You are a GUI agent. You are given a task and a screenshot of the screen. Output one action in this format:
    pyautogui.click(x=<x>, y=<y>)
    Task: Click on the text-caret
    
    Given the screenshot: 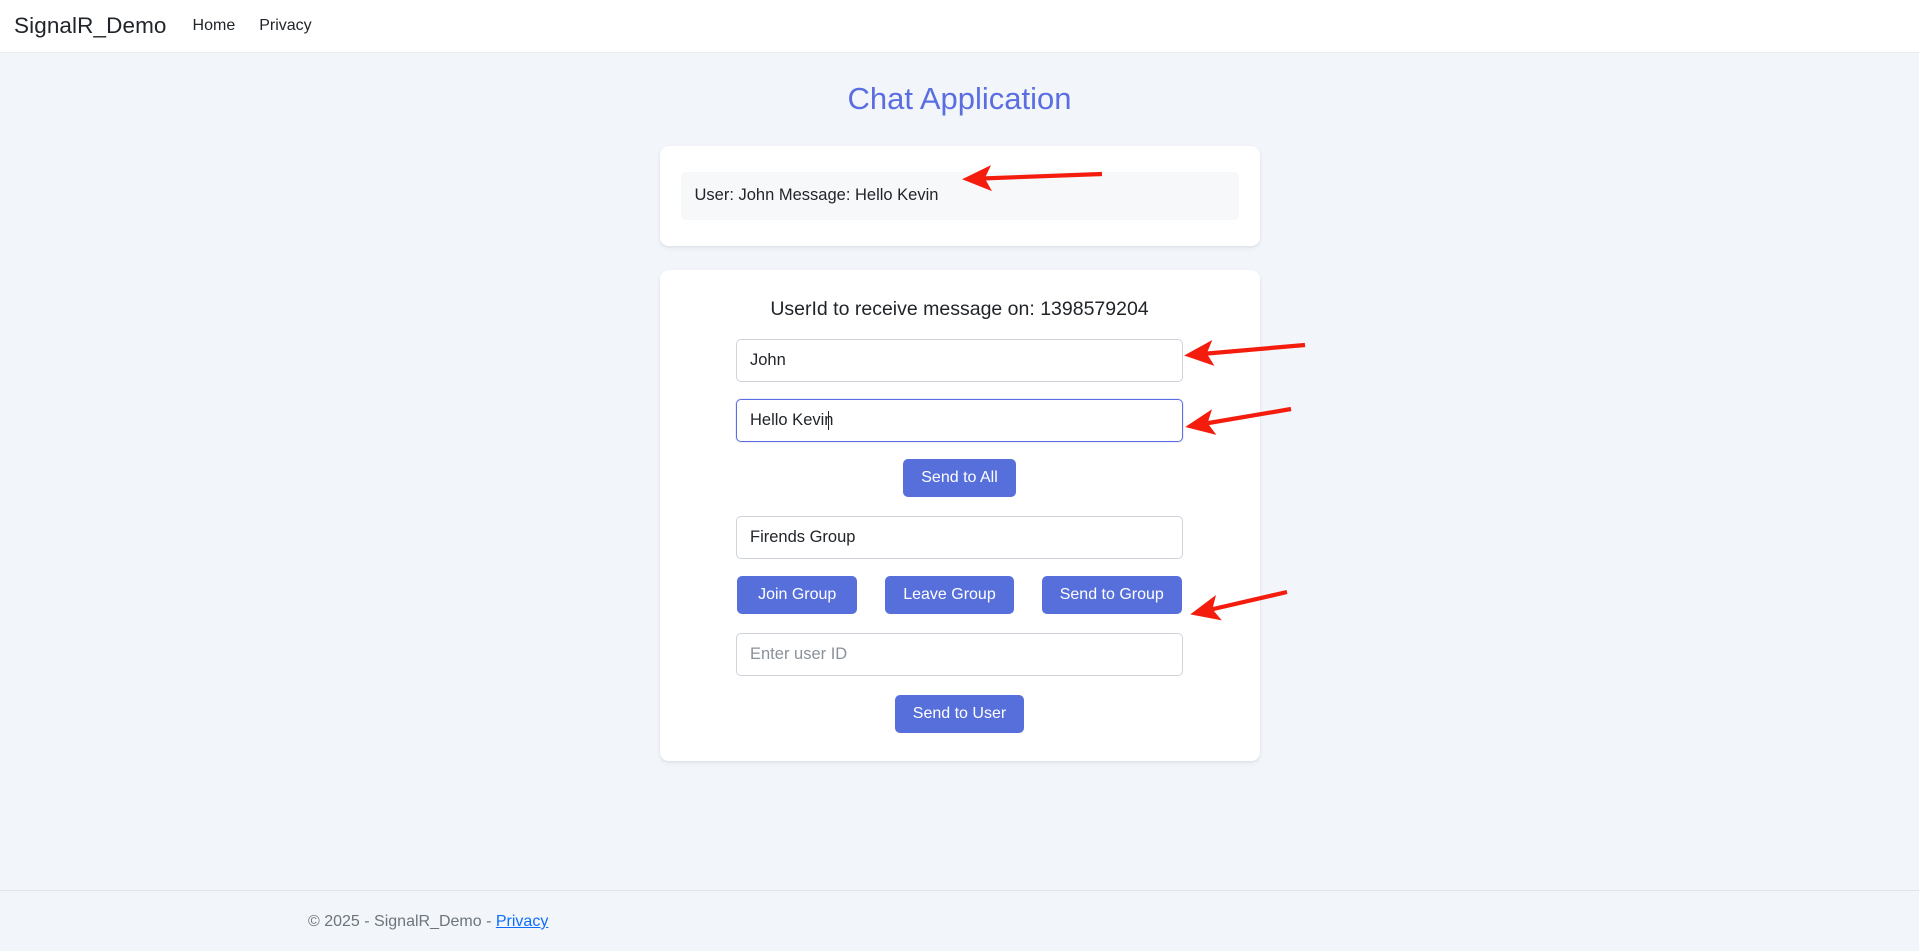 What is the action you would take?
    pyautogui.click(x=828, y=420)
    